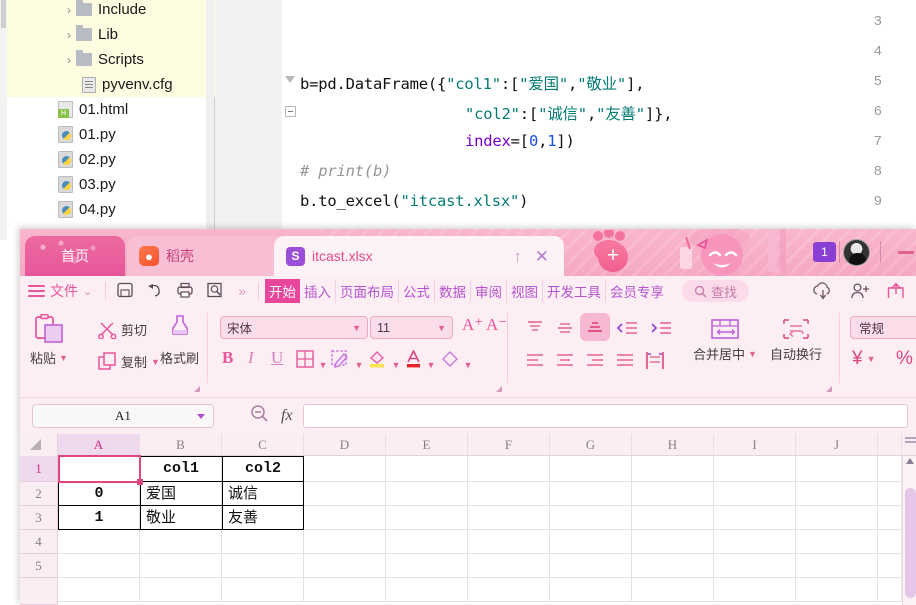 The height and width of the screenshot is (605, 916). I want to click on clear-format-button: ▼, so click(456, 361).